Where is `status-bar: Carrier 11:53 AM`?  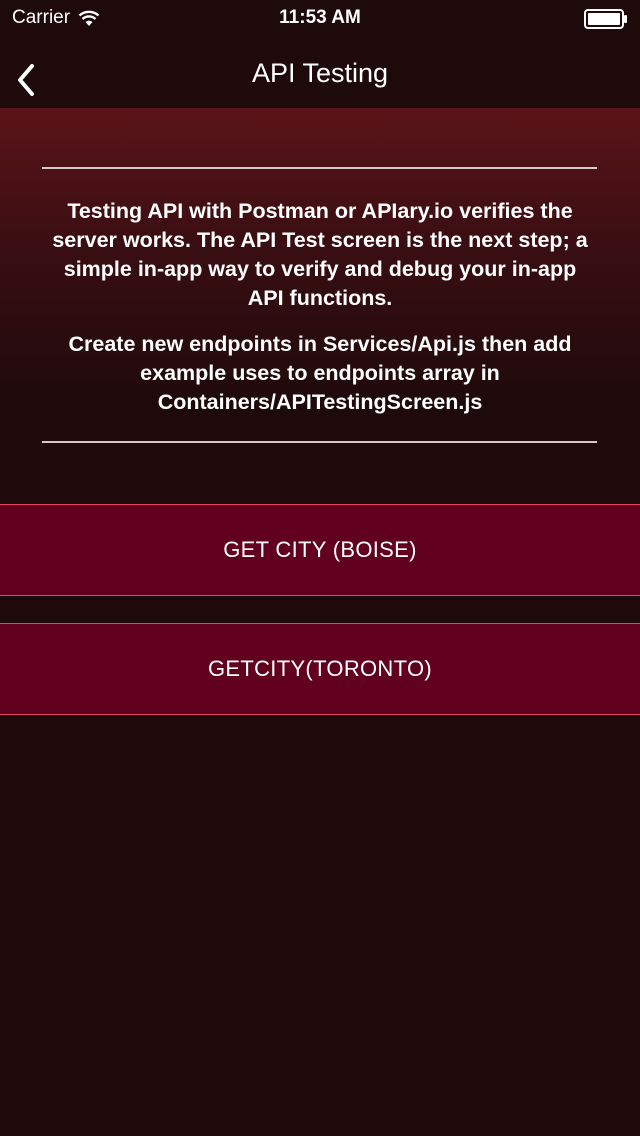 status-bar: Carrier 11:53 AM is located at coordinates (320, 20).